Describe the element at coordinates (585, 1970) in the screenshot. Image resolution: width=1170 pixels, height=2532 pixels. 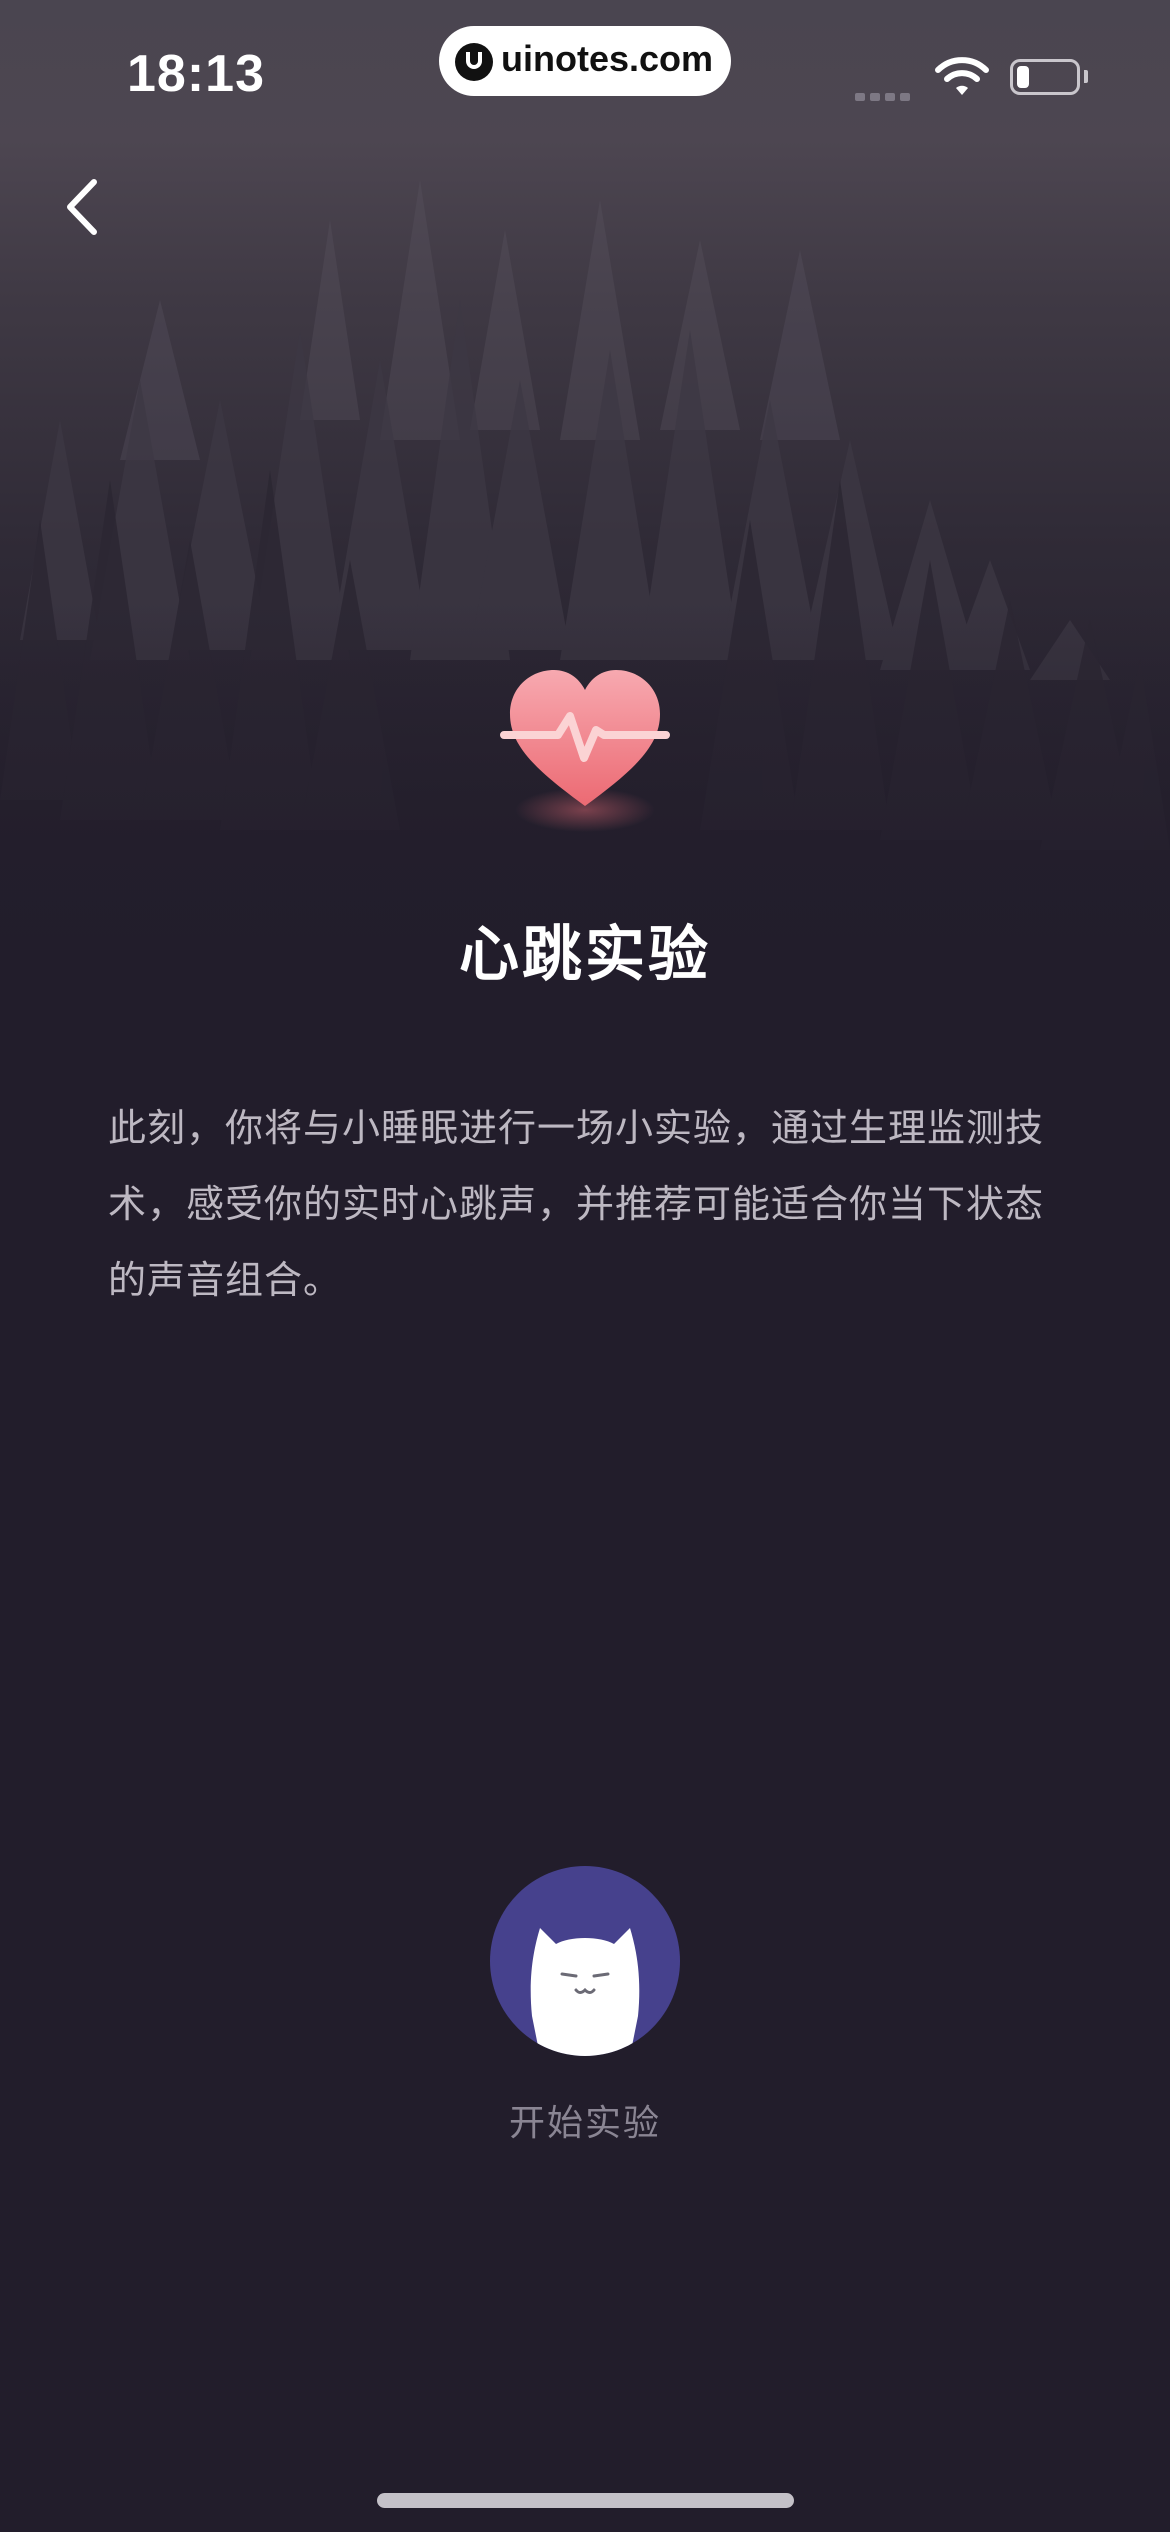
I see `sleeping-cat-moon-icon` at that location.